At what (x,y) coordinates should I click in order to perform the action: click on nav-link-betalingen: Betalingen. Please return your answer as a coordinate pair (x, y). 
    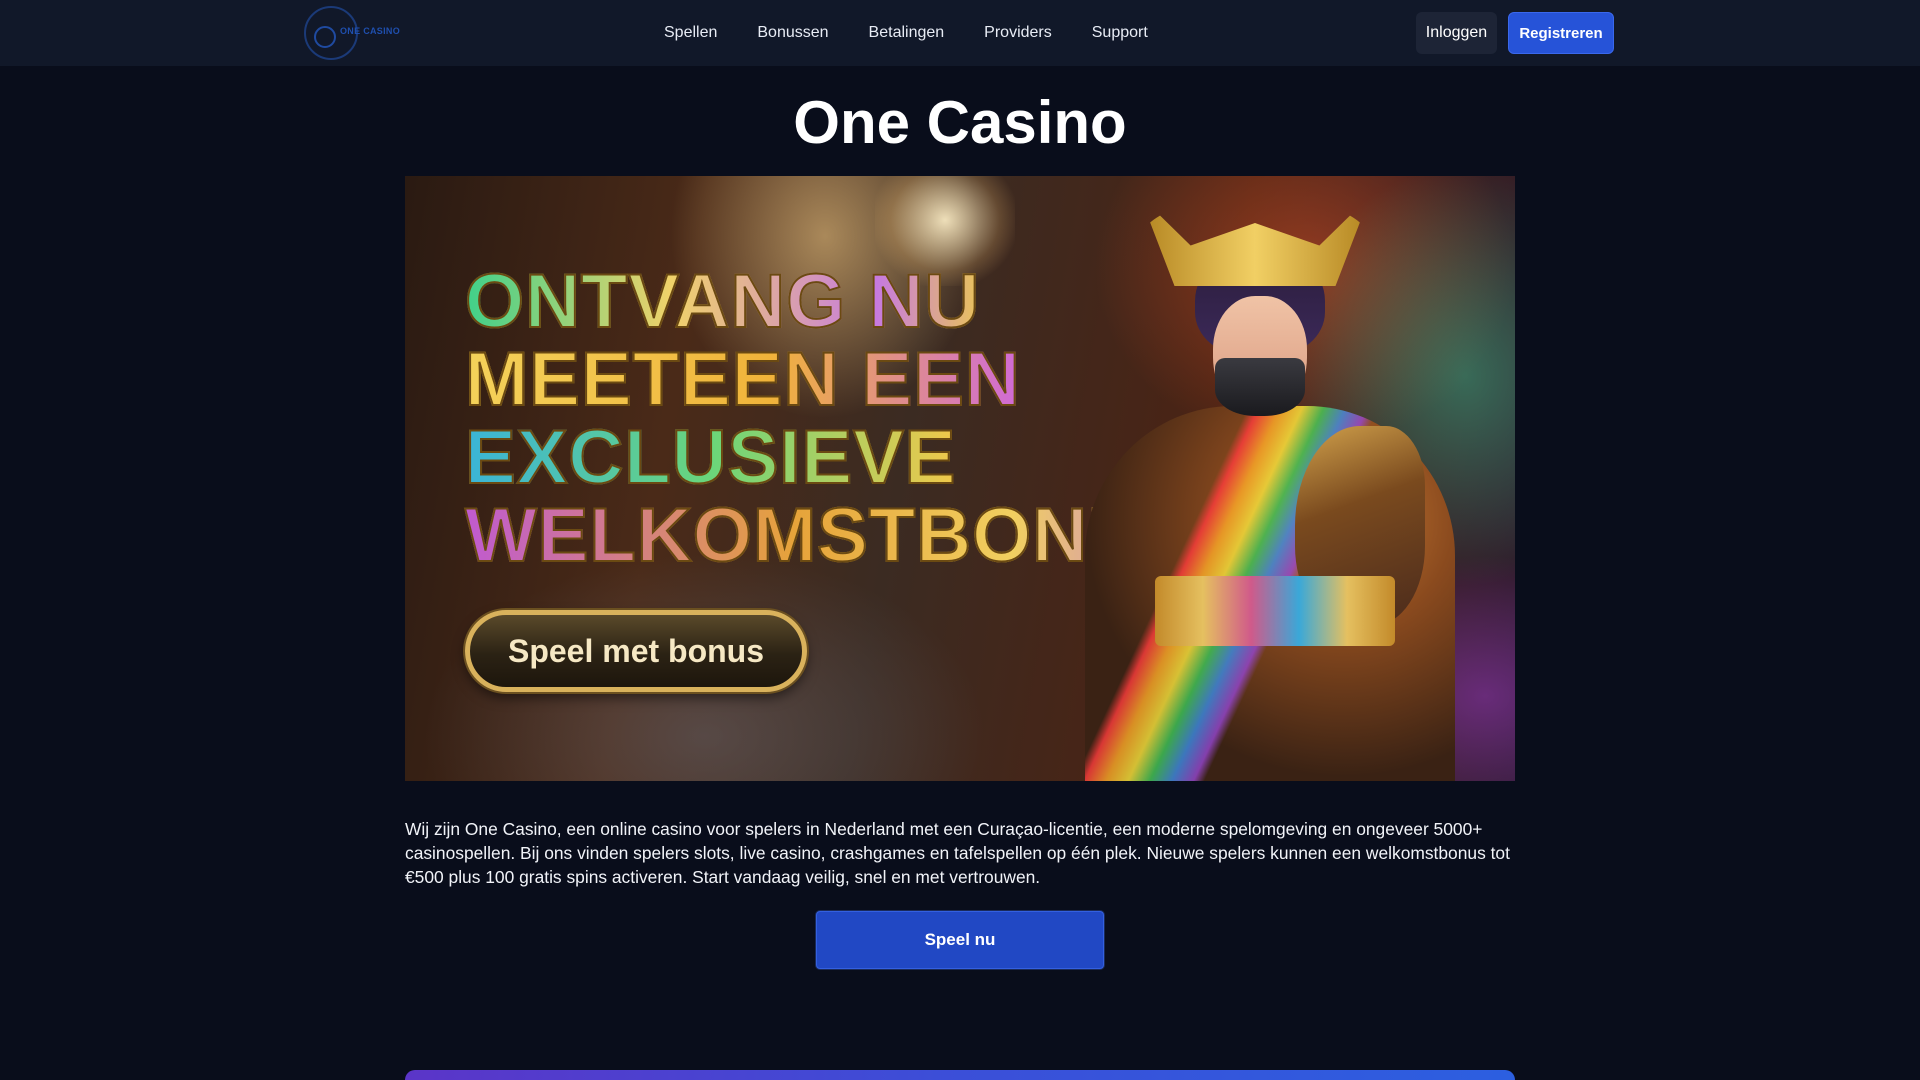
    Looking at the image, I should click on (907, 33).